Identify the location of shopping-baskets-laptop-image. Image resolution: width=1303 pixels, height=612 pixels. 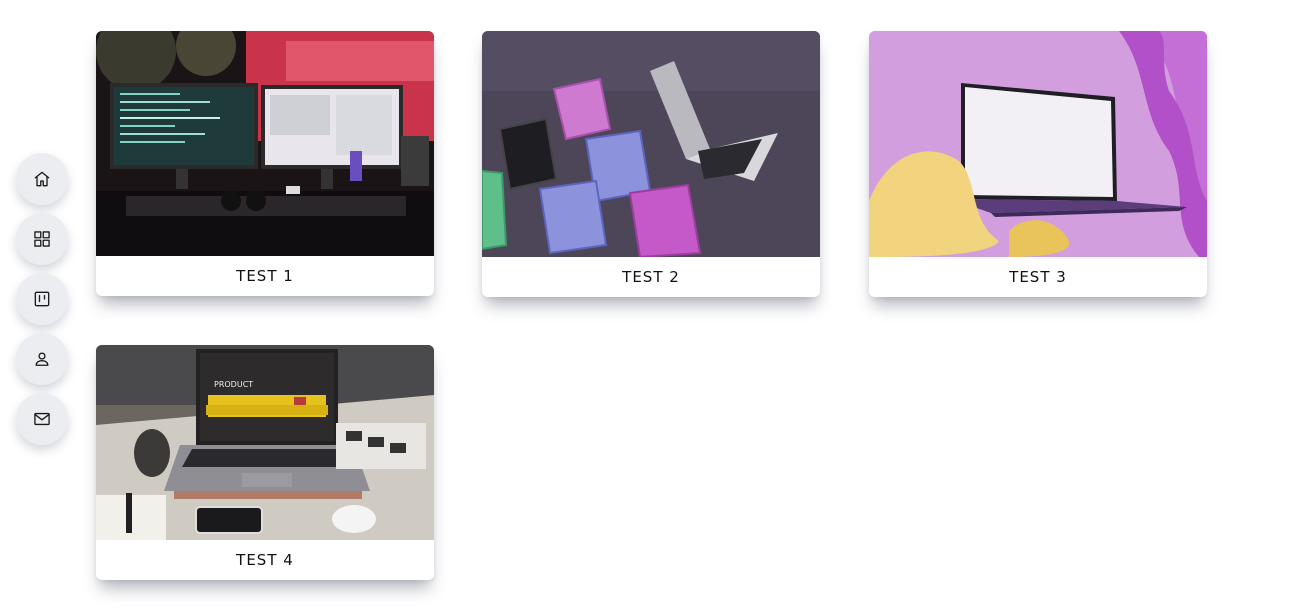
(651, 144).